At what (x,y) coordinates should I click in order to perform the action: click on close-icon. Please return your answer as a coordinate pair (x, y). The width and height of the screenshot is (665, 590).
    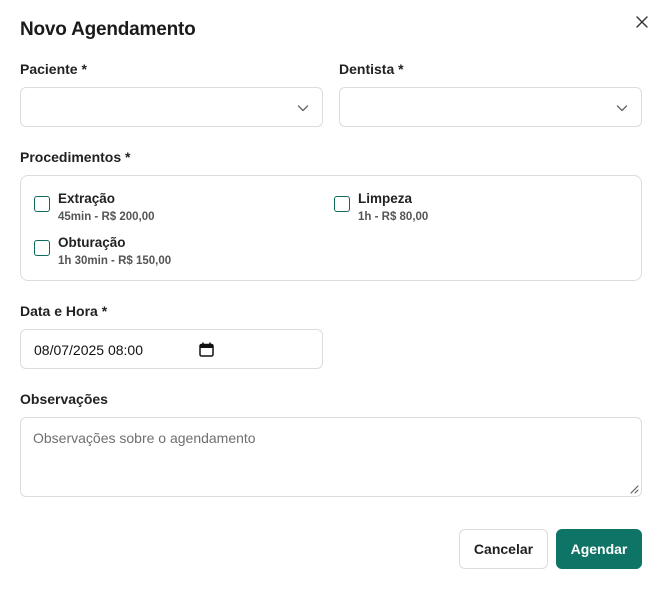
    Looking at the image, I should click on (642, 22).